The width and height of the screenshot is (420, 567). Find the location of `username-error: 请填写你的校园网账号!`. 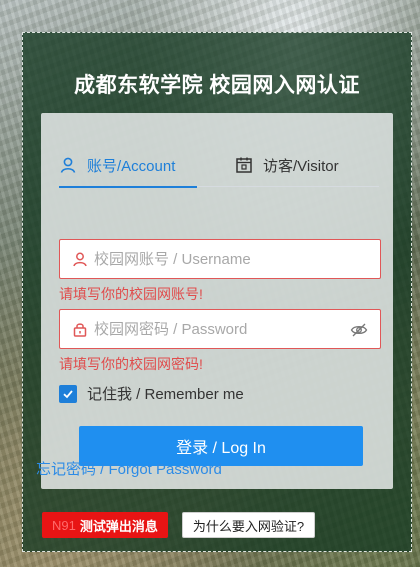

username-error: 请填写你的校园网账号! is located at coordinates (131, 294).